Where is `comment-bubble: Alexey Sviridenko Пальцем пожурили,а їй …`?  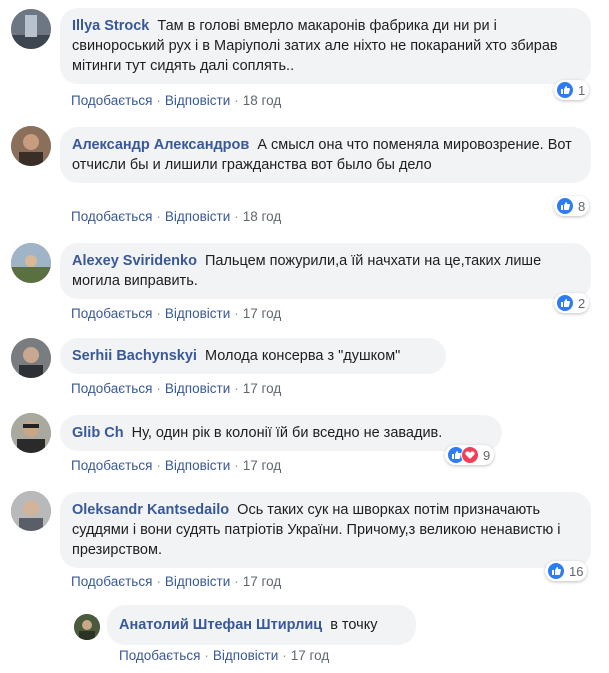 comment-bubble: Alexey Sviridenko Пальцем пожурили,а їй … is located at coordinates (325, 271).